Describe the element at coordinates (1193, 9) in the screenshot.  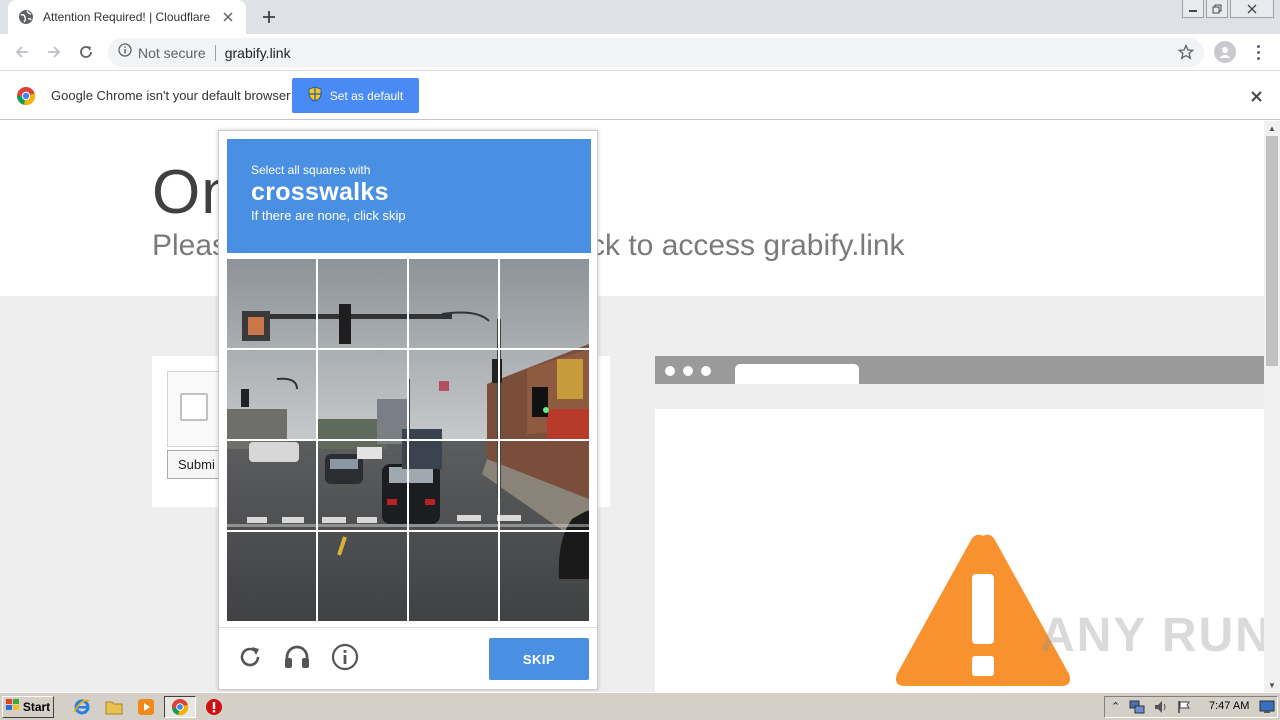
I see `minimize-icon` at that location.